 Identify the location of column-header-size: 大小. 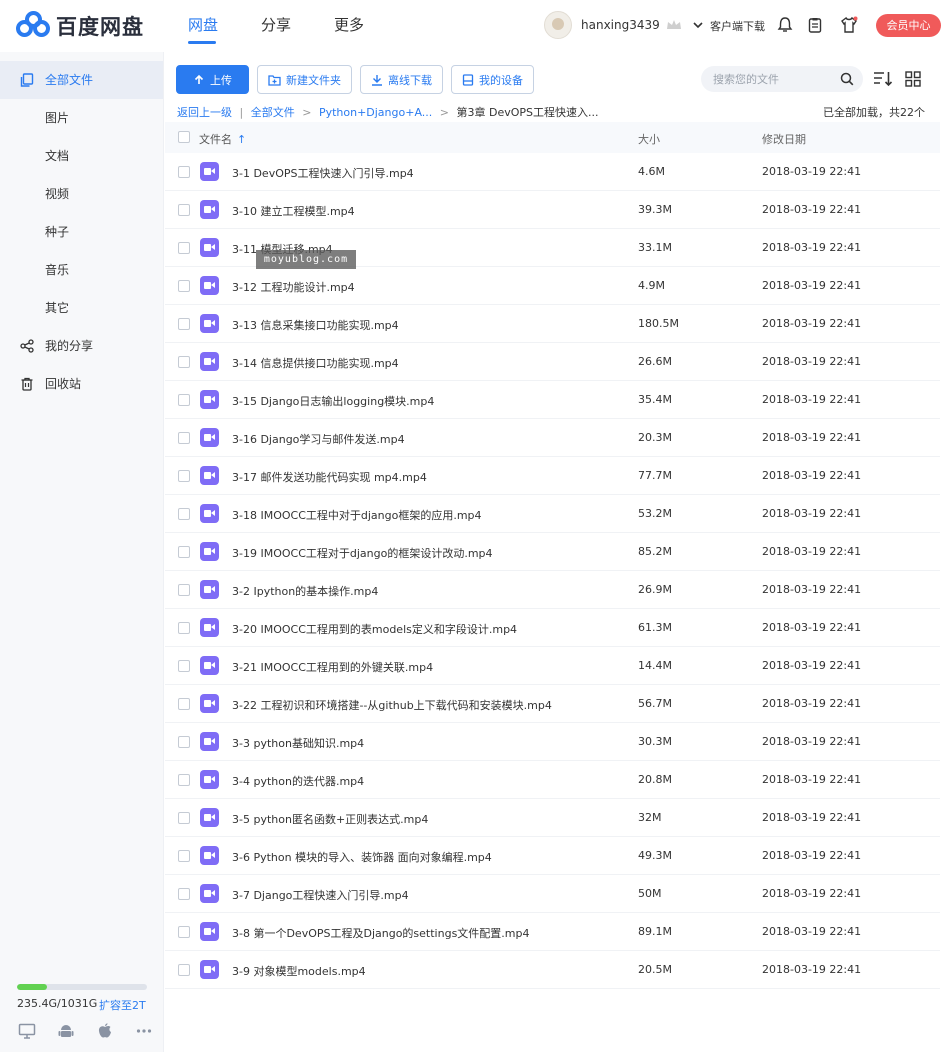
(649, 139).